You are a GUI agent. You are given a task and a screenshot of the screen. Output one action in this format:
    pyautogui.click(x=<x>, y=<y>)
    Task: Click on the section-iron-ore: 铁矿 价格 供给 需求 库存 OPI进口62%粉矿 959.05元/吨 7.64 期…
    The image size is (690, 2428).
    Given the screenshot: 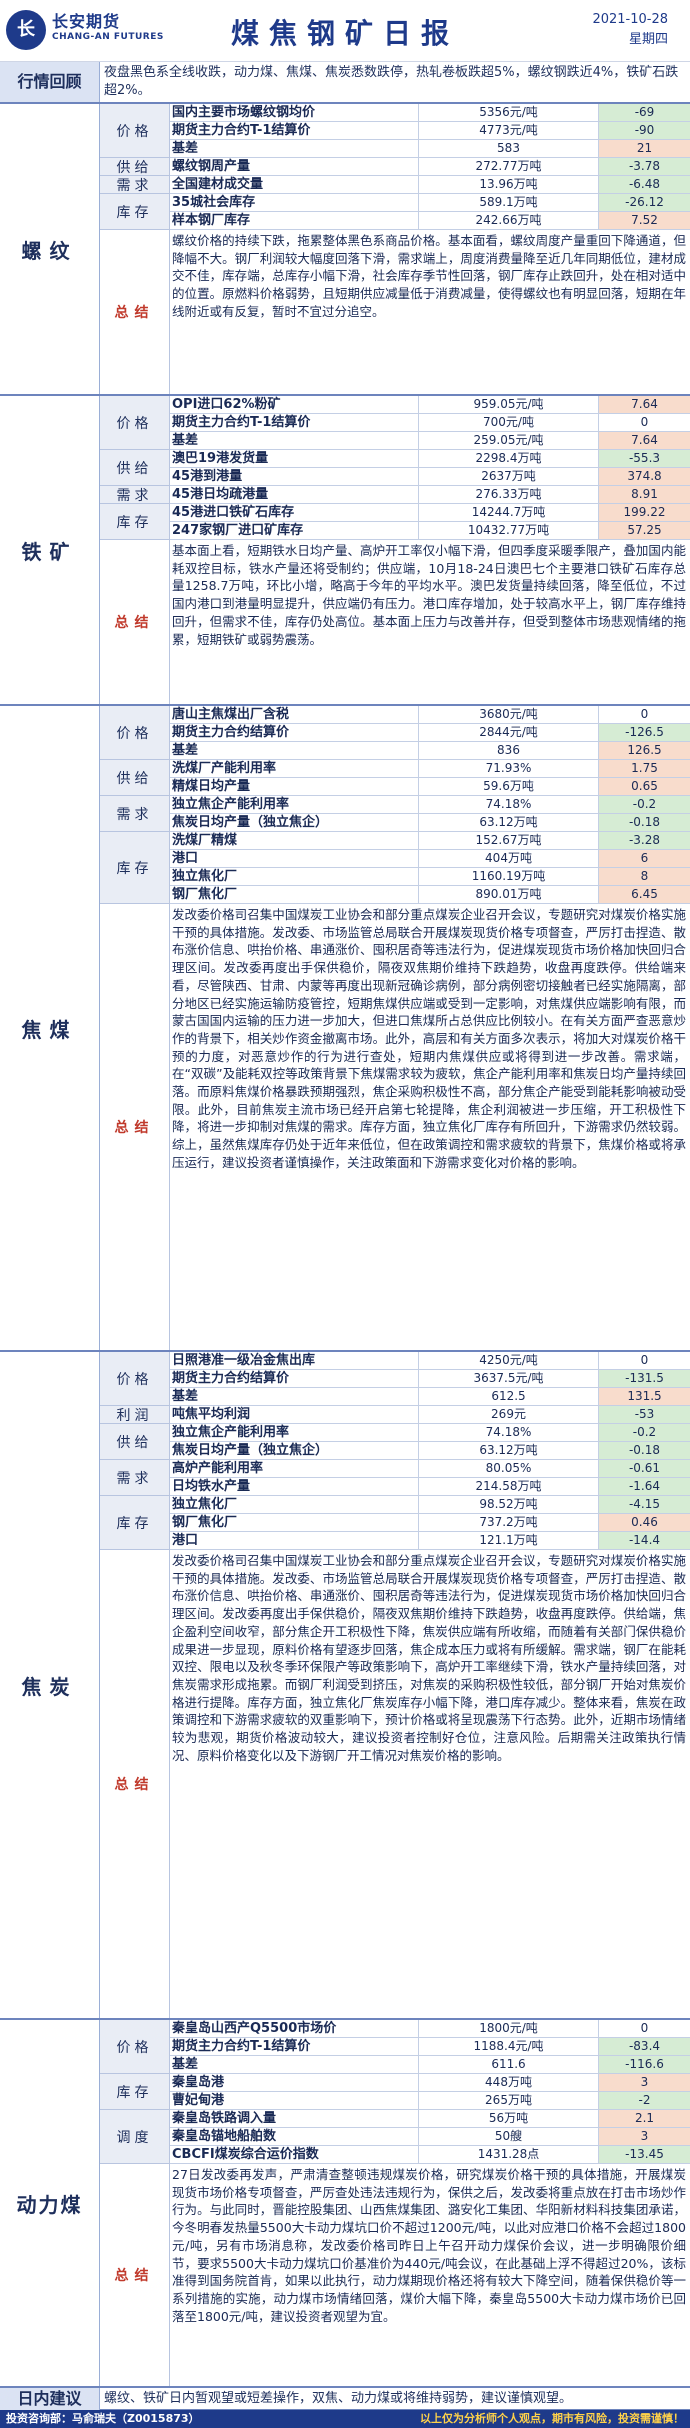 What is the action you would take?
    pyautogui.click(x=345, y=551)
    